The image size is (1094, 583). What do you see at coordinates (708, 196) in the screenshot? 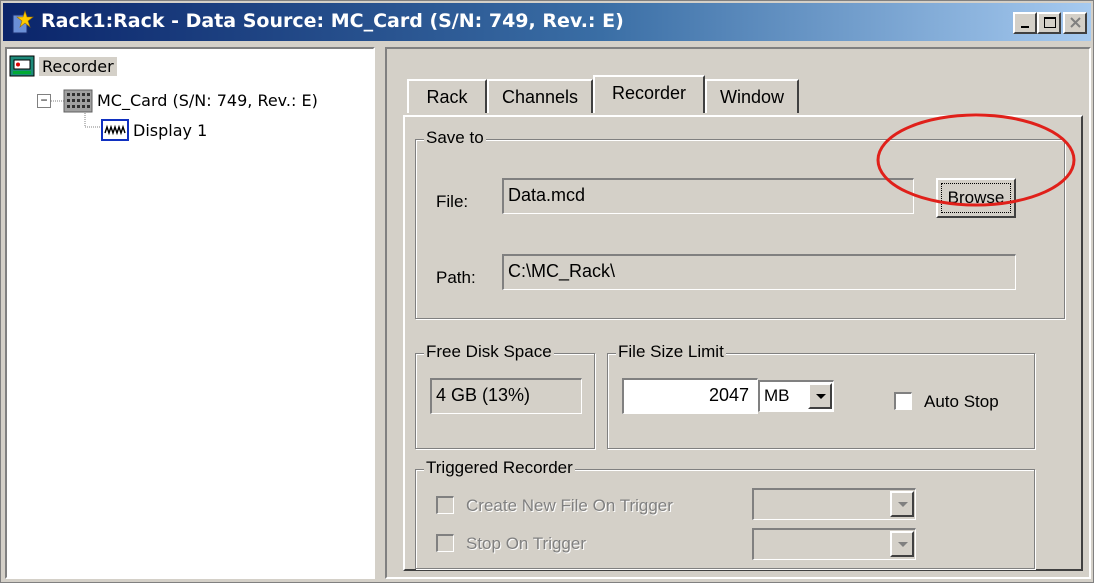
I see `file-field: Data.mcd` at bounding box center [708, 196].